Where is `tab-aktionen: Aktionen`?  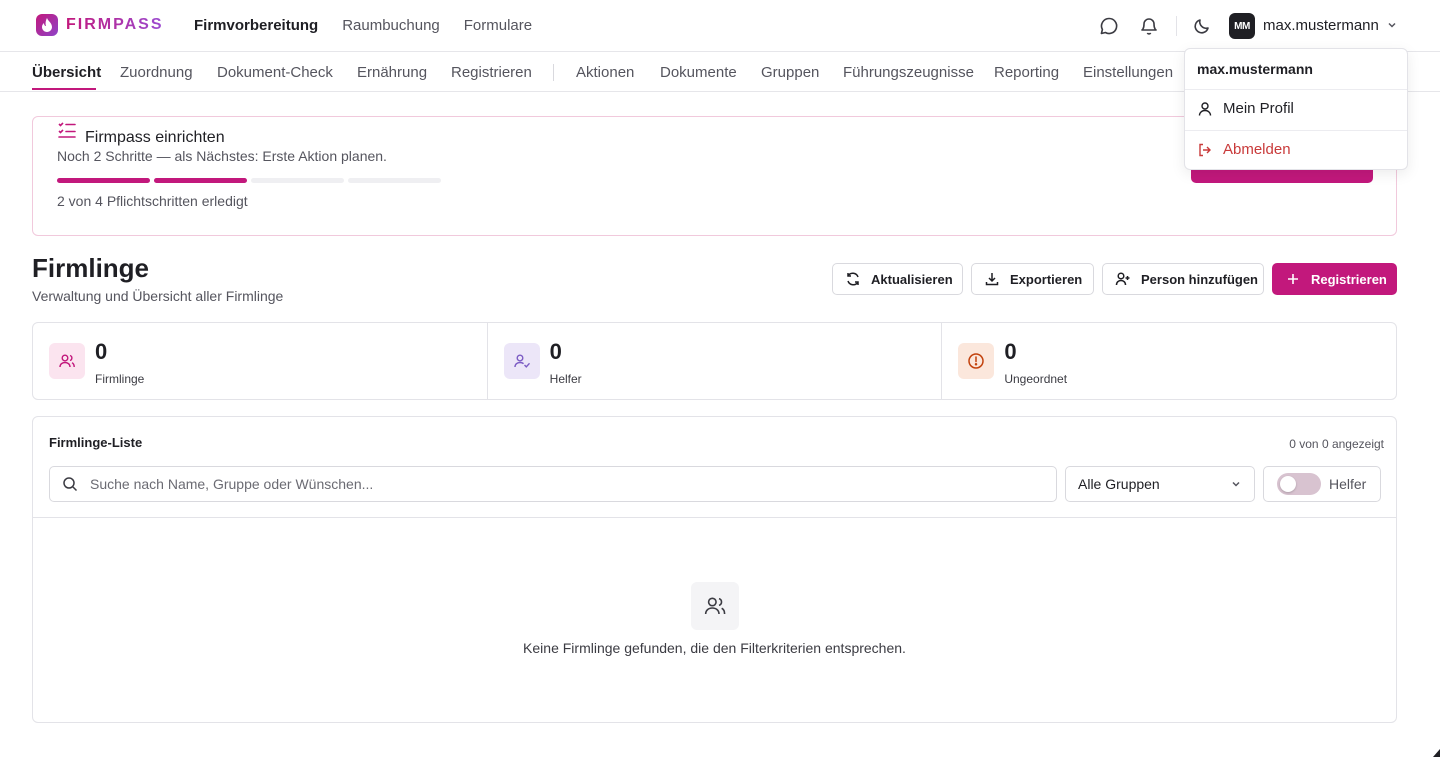 tab-aktionen: Aktionen is located at coordinates (605, 72).